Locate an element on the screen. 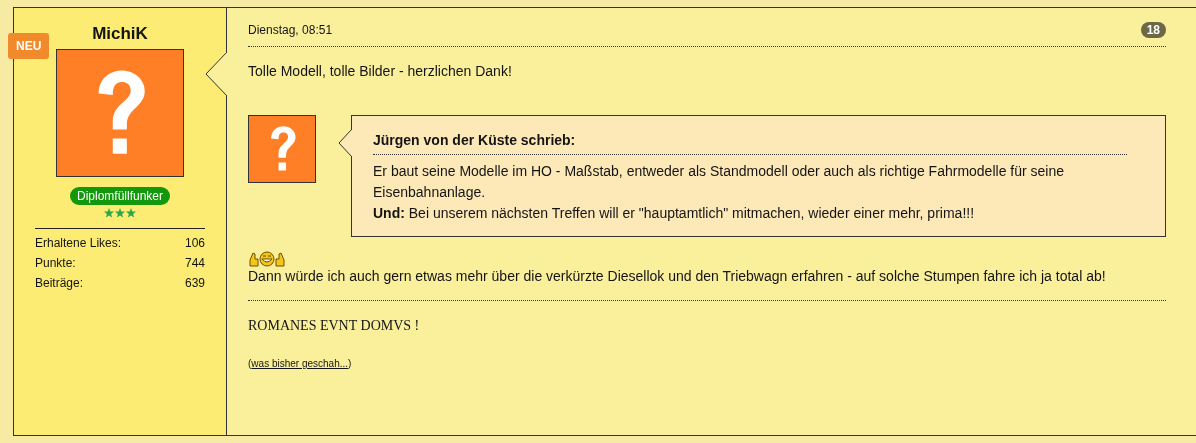  quote-text: Und: Bei unserem nächsten Treffen will er "hauptamtlich" mitmachen, wieder einer mehr, prima!!! is located at coordinates (674, 213).